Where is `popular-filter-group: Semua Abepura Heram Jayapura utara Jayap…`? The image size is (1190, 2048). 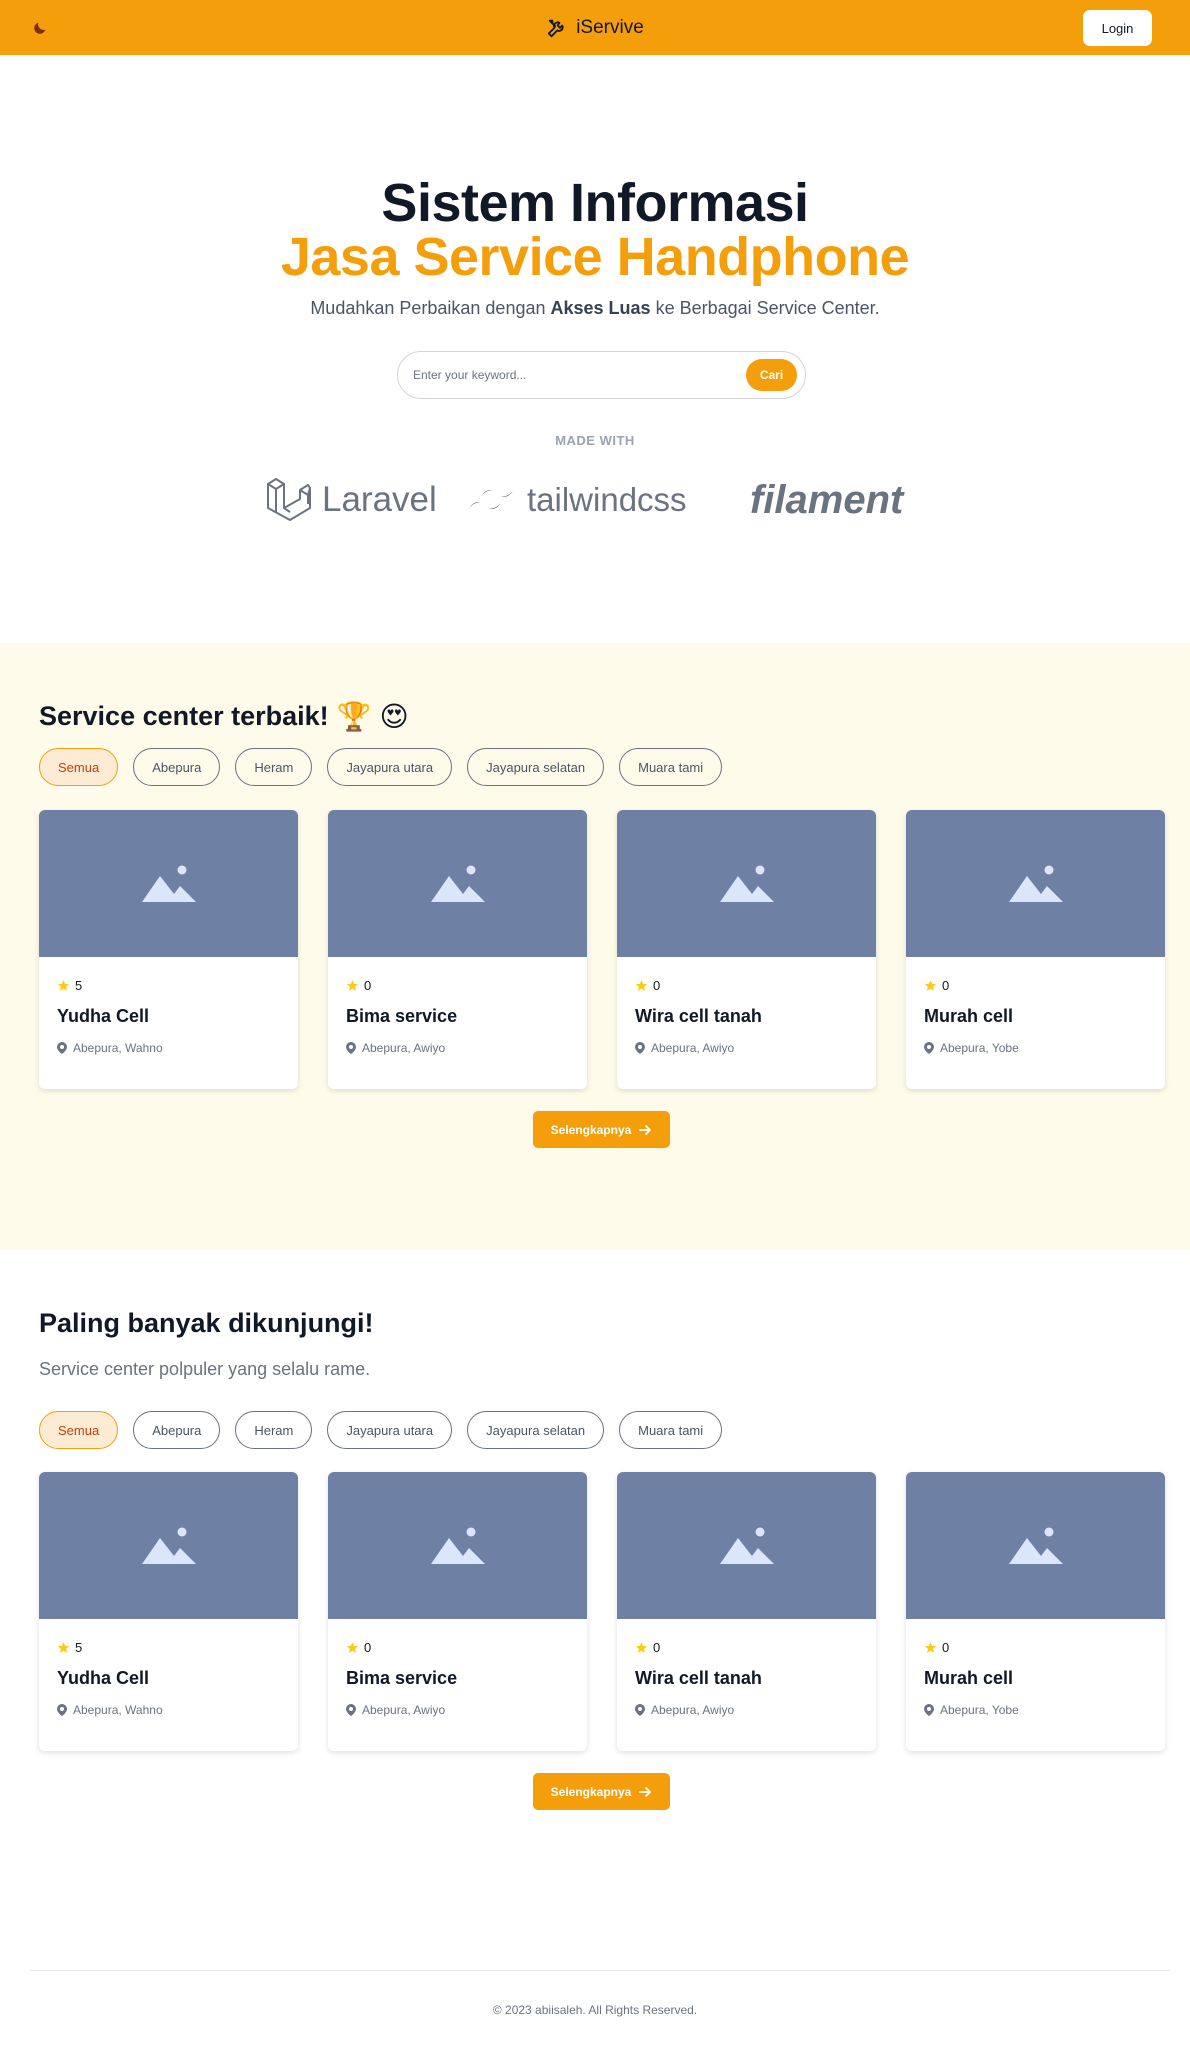
popular-filter-group: Semua Abepura Heram Jayapura utara Jayap… is located at coordinates (381, 1430).